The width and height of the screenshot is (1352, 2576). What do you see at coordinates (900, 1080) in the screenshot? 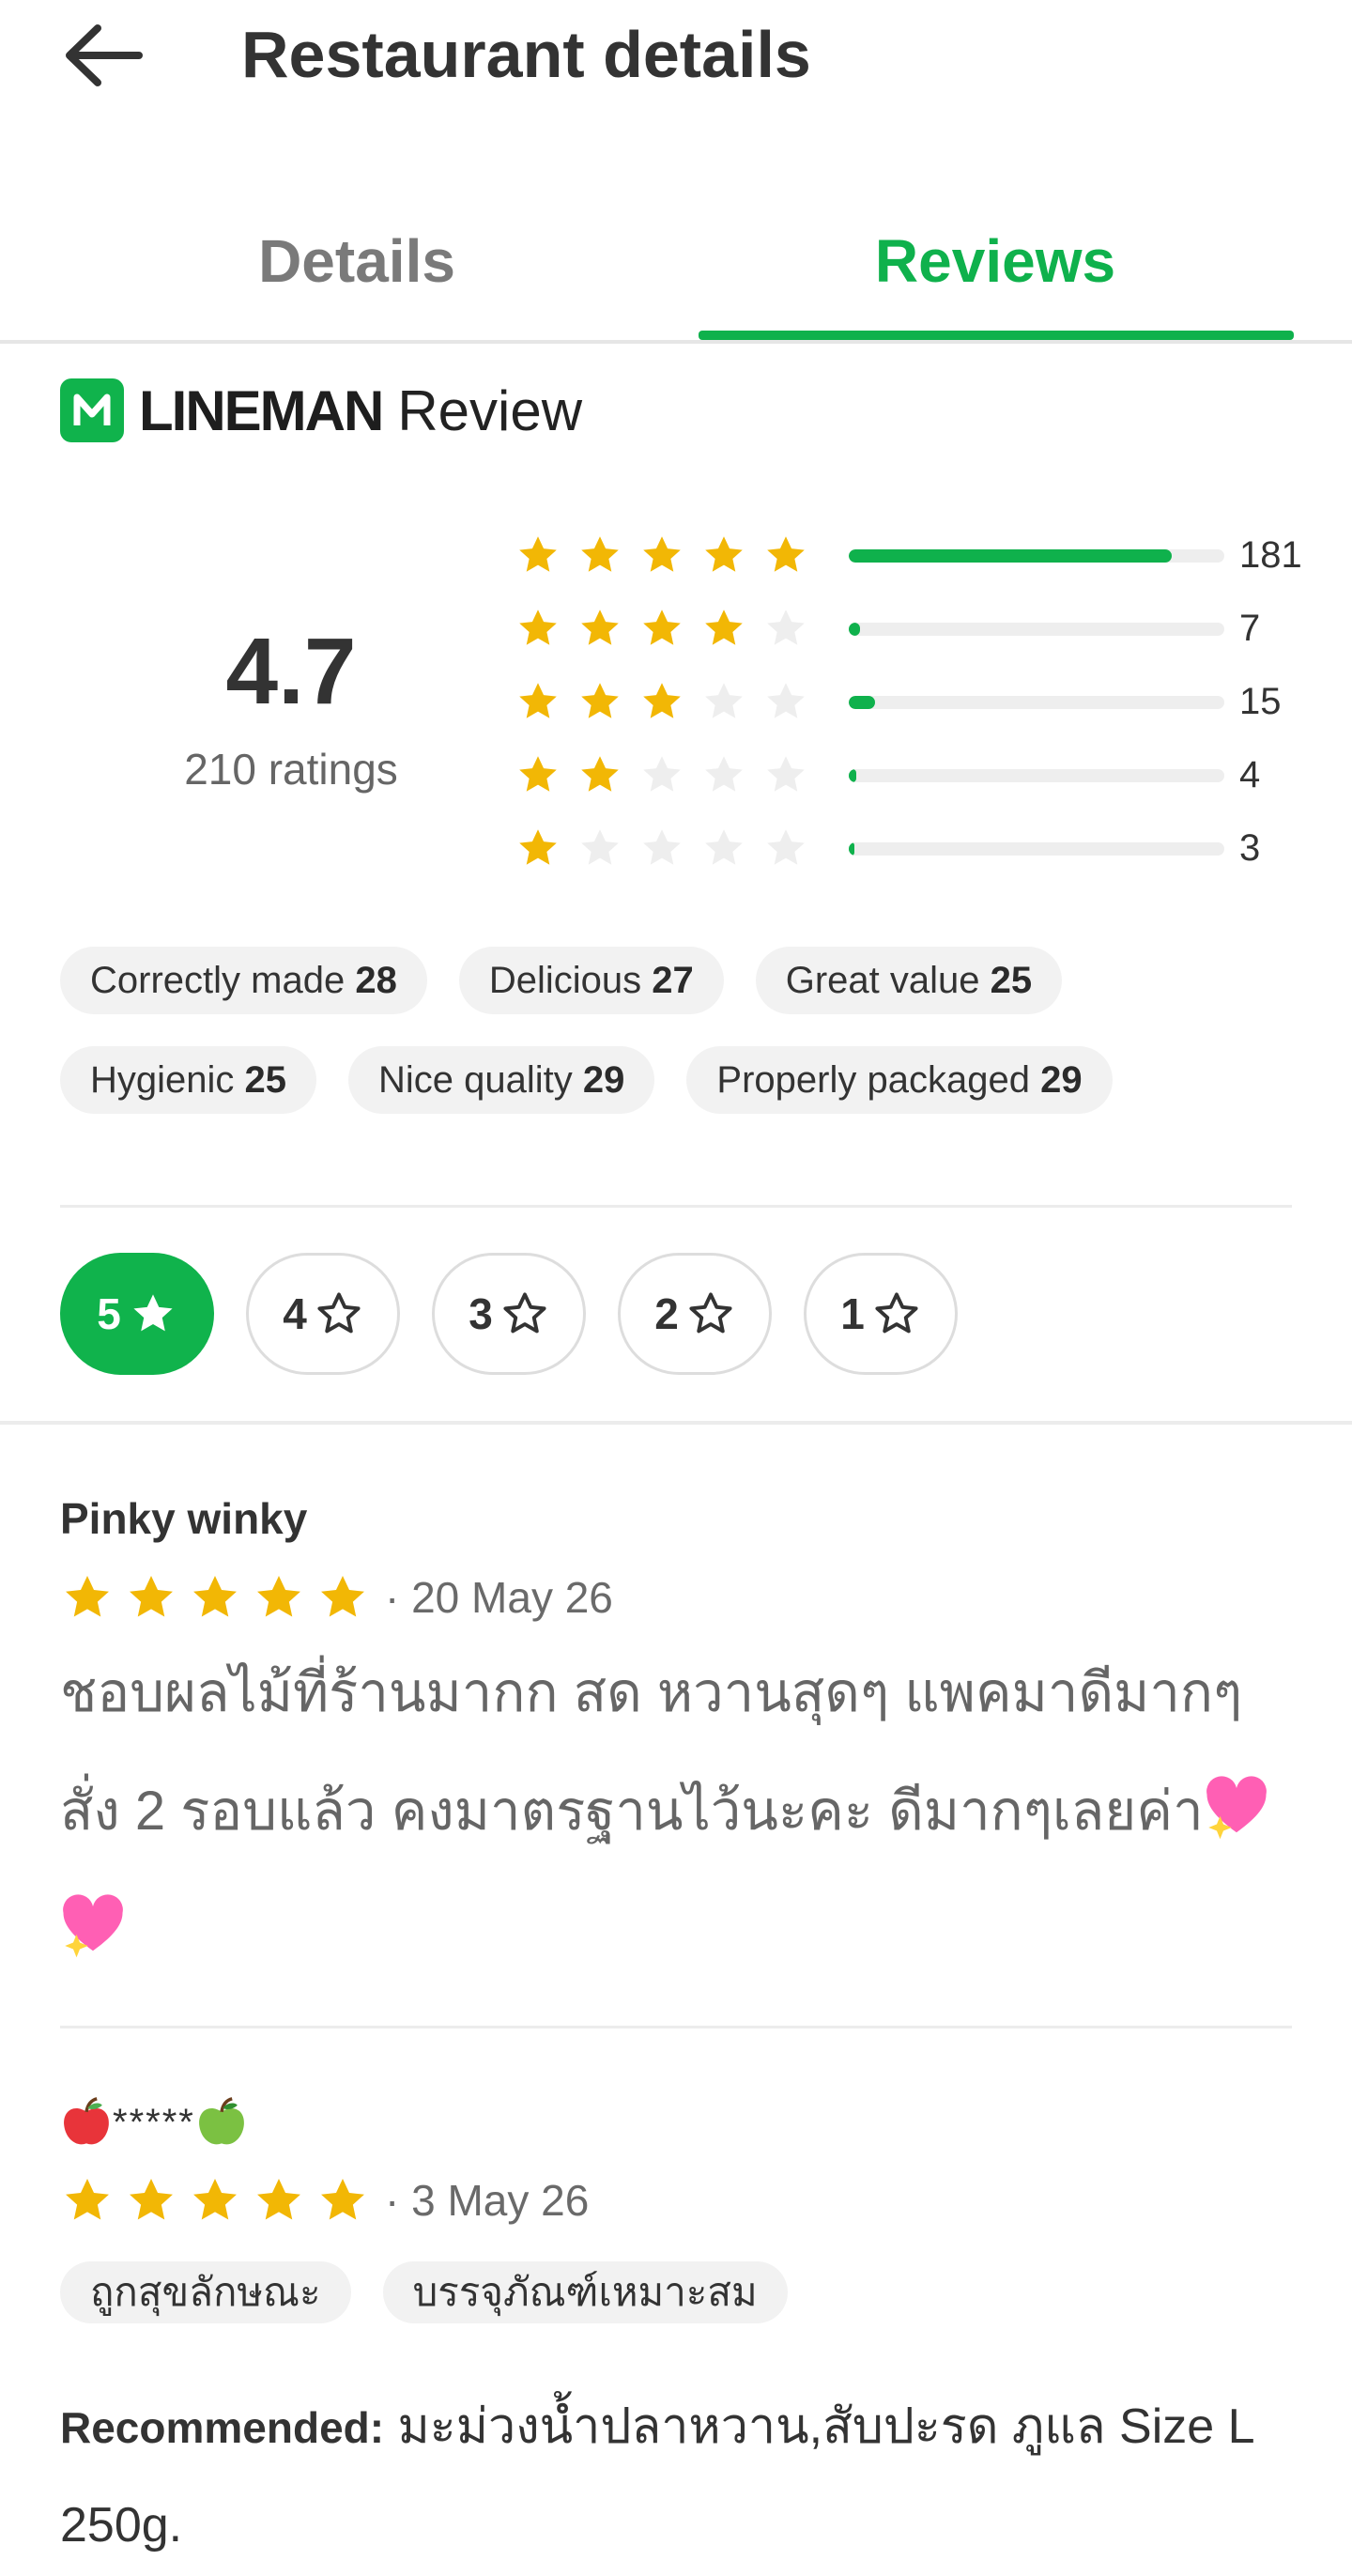
I see `tag-properly-packaged: Properly packaged 29` at bounding box center [900, 1080].